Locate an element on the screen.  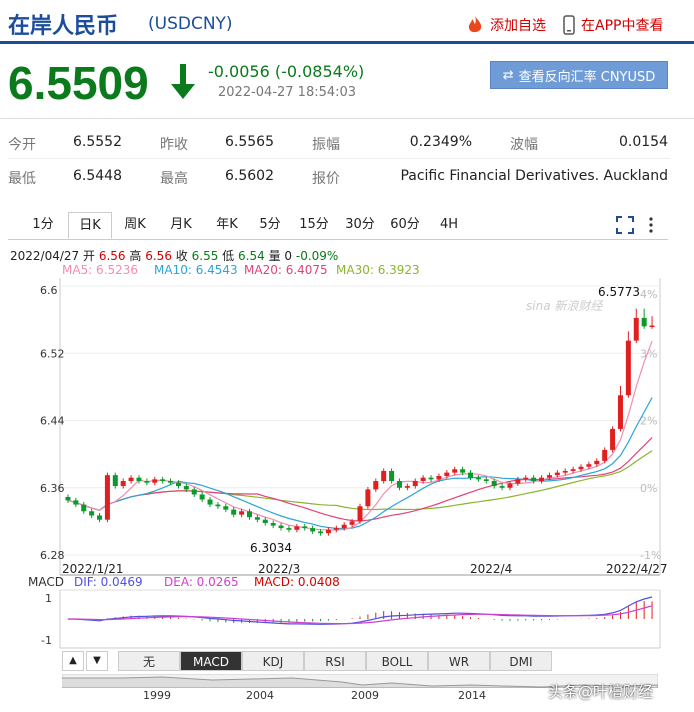
tab-5min: 5分 is located at coordinates (270, 225).